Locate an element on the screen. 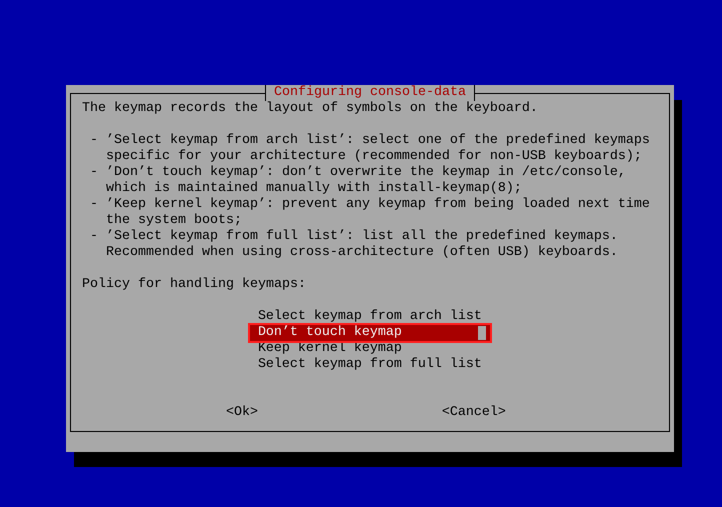  intro-text: The keymap records the layout of symbols on the keyboard. is located at coordinates (310, 109).